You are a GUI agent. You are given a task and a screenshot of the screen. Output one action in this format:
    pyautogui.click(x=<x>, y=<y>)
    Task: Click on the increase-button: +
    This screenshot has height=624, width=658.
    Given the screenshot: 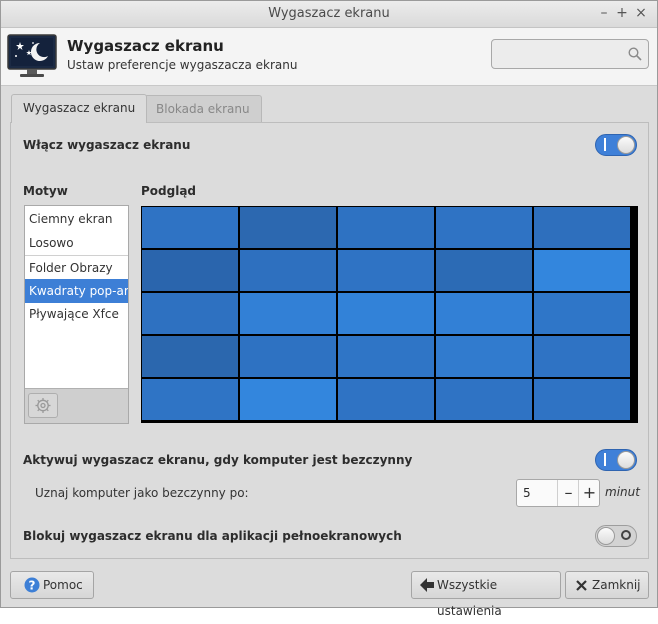 What is the action you would take?
    pyautogui.click(x=589, y=493)
    